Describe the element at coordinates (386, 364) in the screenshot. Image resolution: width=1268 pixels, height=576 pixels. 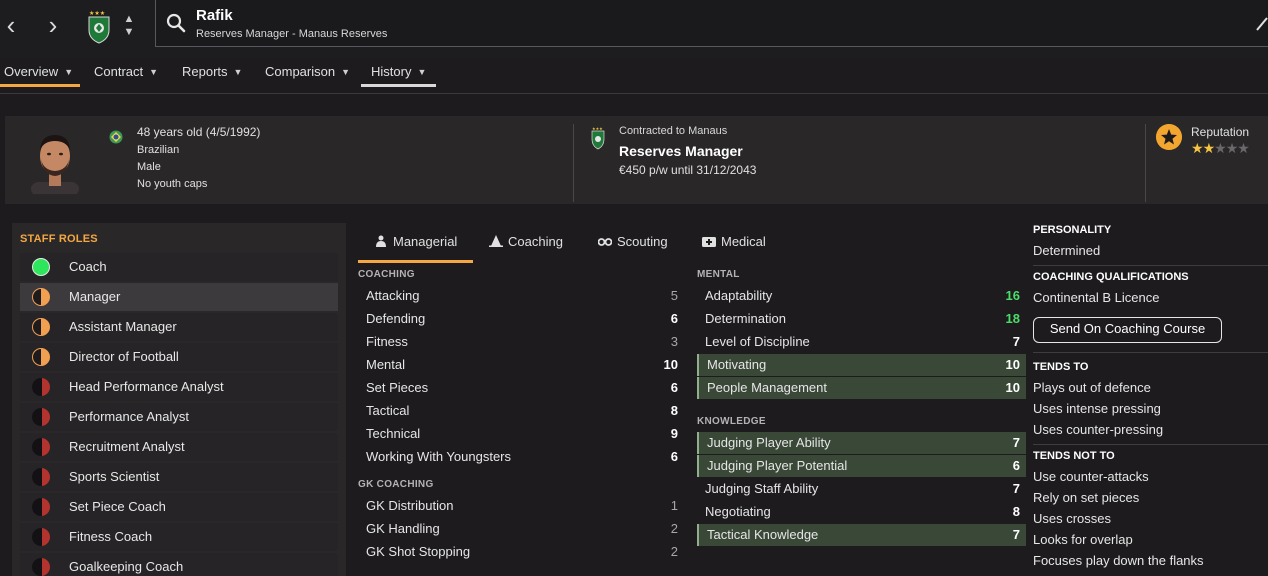
I see `attribute-name: Mental` at that location.